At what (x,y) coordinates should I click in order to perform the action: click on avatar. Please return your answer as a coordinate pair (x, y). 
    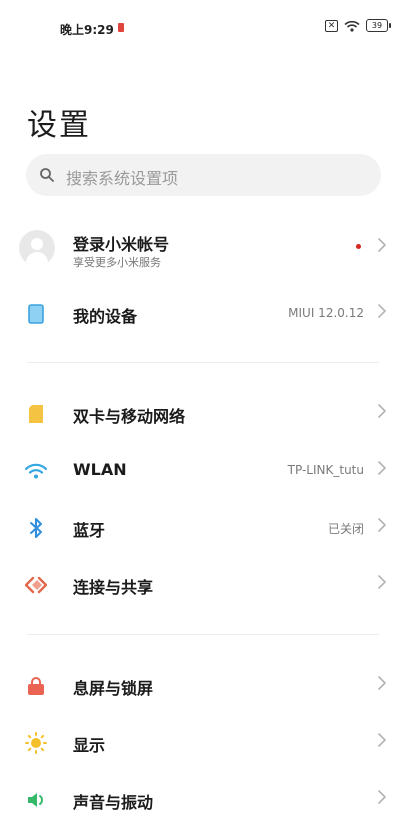
    Looking at the image, I should click on (37, 248).